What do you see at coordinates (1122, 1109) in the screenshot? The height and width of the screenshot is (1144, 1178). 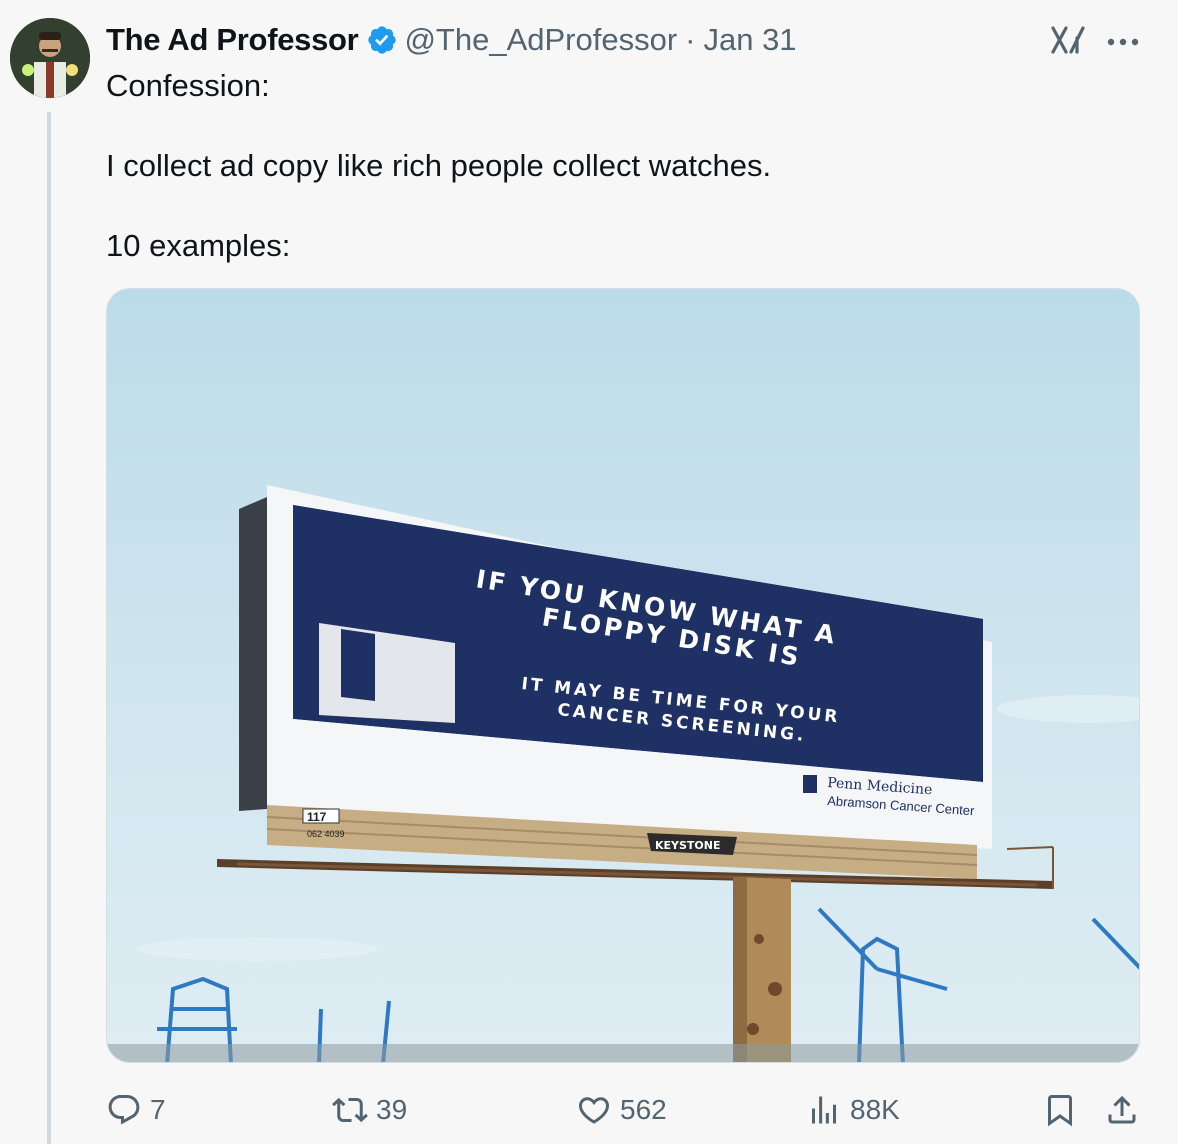 I see `share-icon` at bounding box center [1122, 1109].